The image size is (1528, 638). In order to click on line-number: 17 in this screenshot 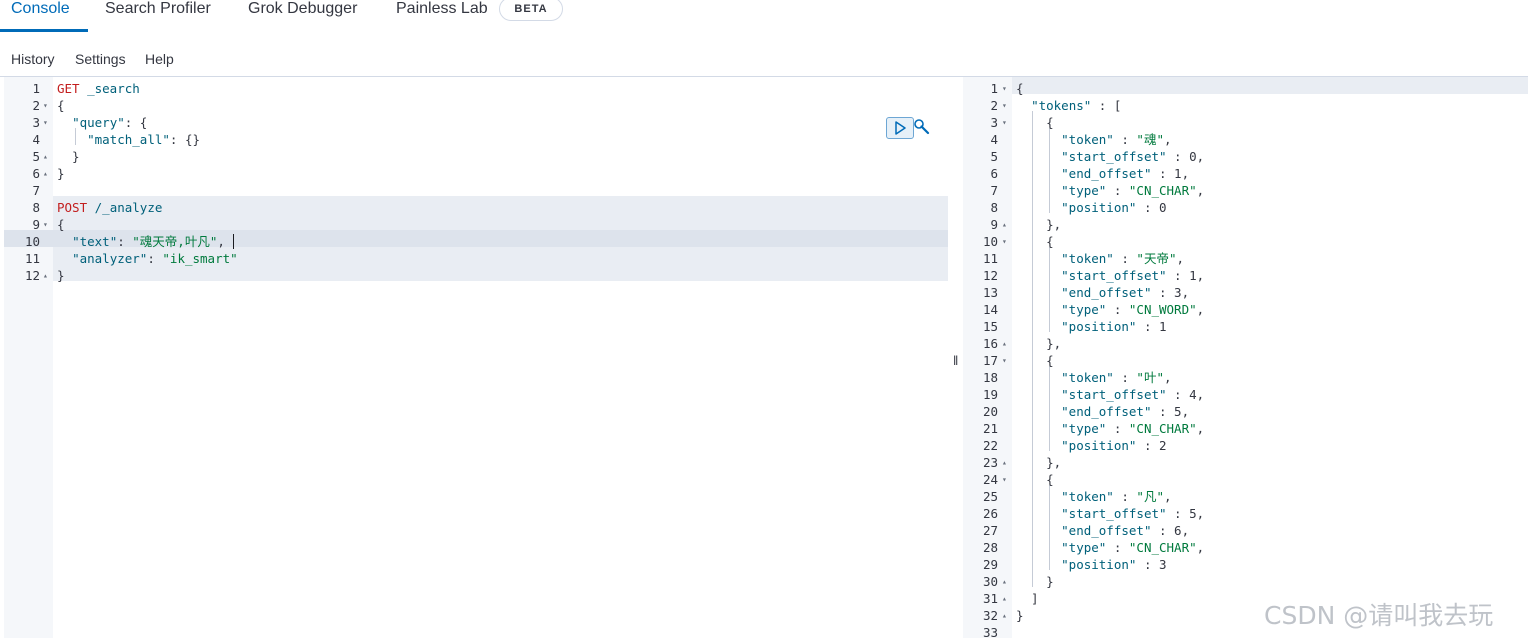, I will do `click(990, 360)`.